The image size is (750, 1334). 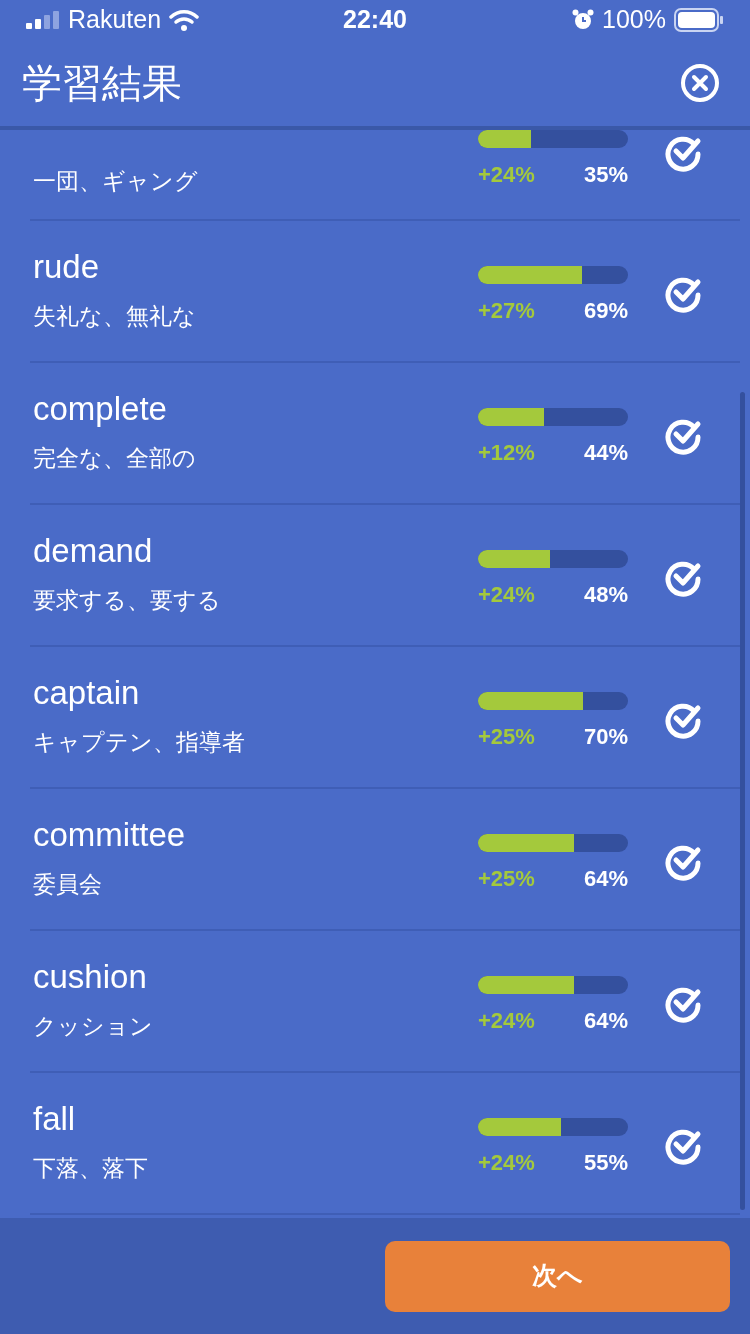 I want to click on word-translation: 要求する、要する, so click(x=127, y=600).